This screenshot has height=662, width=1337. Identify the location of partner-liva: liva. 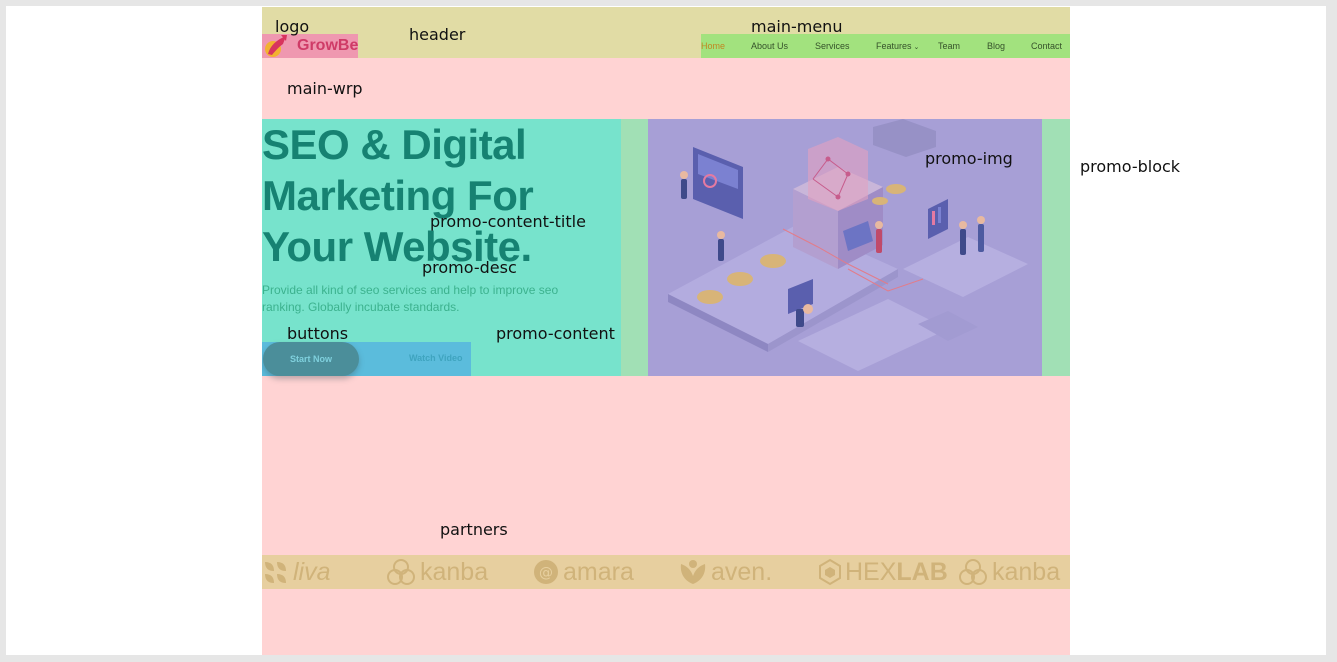
(296, 572).